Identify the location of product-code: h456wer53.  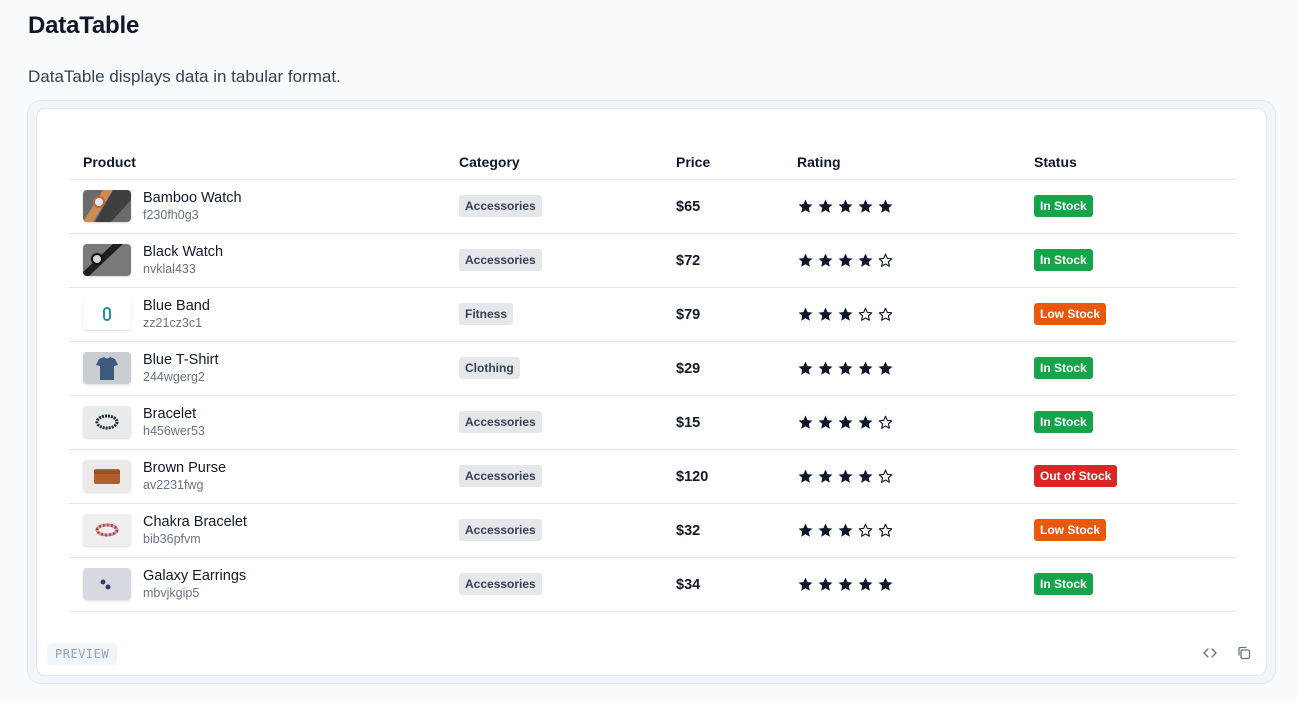
(174, 431).